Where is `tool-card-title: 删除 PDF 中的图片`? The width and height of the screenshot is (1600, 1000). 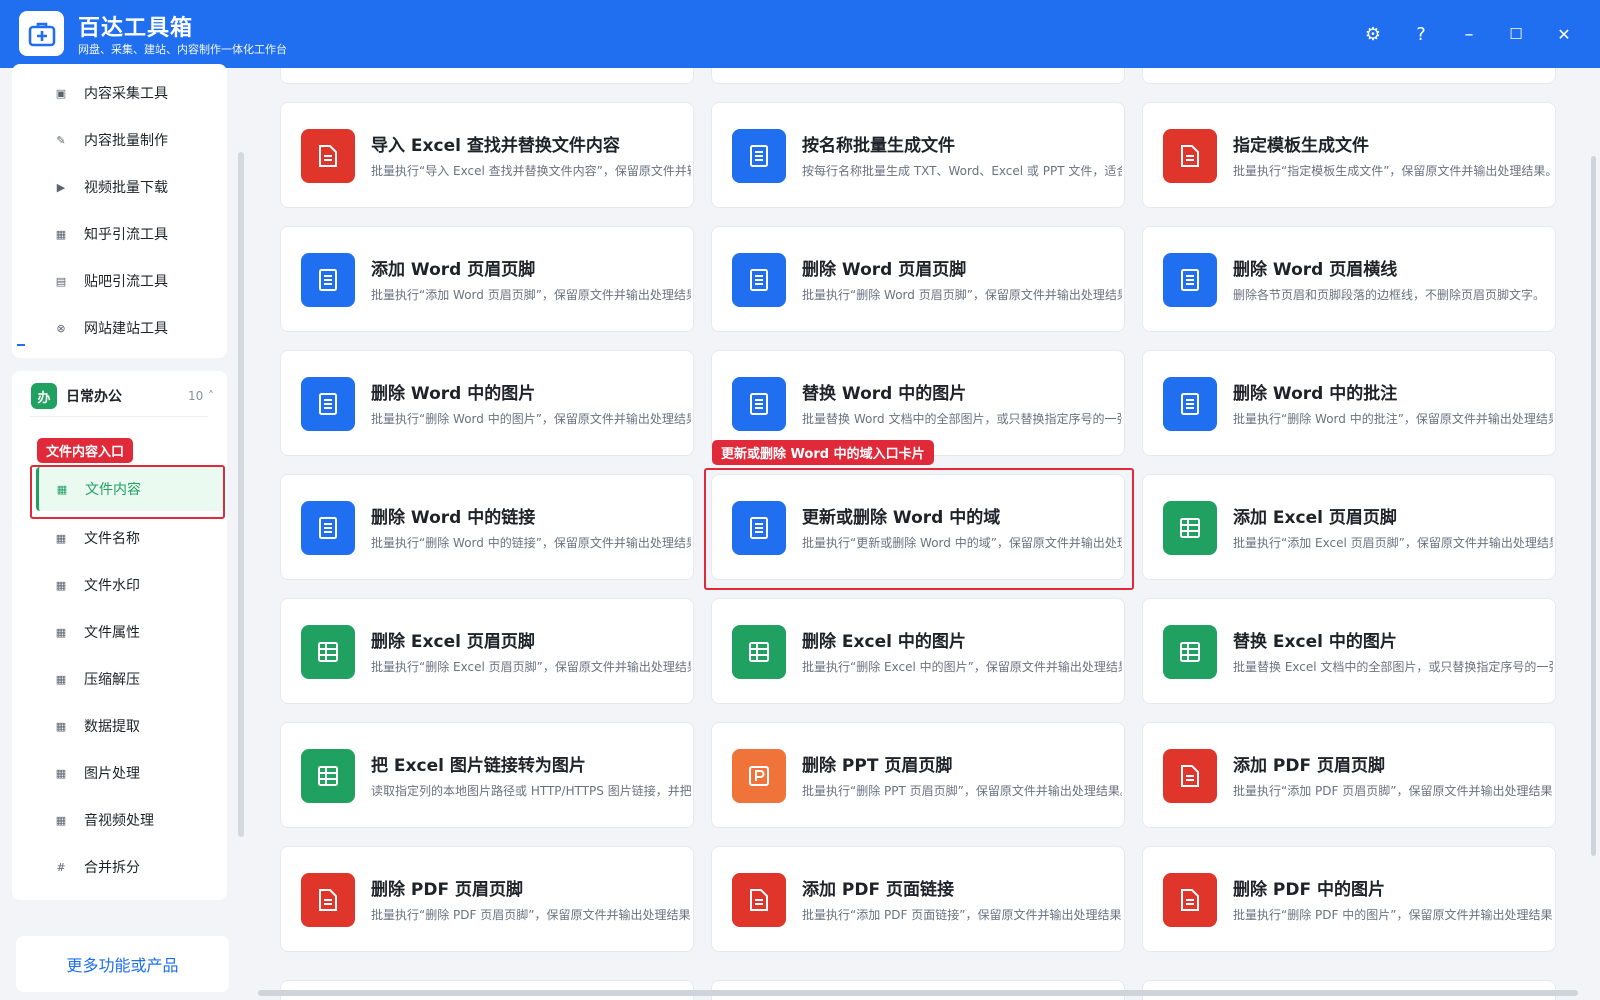
tool-card-title: 删除 PDF 中的图片 is located at coordinates (1309, 890).